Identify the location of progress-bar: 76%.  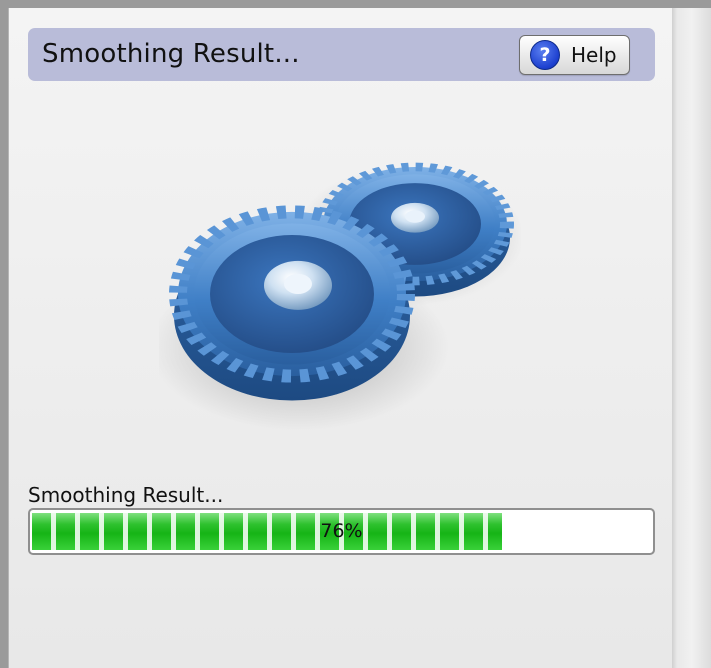
(341, 531).